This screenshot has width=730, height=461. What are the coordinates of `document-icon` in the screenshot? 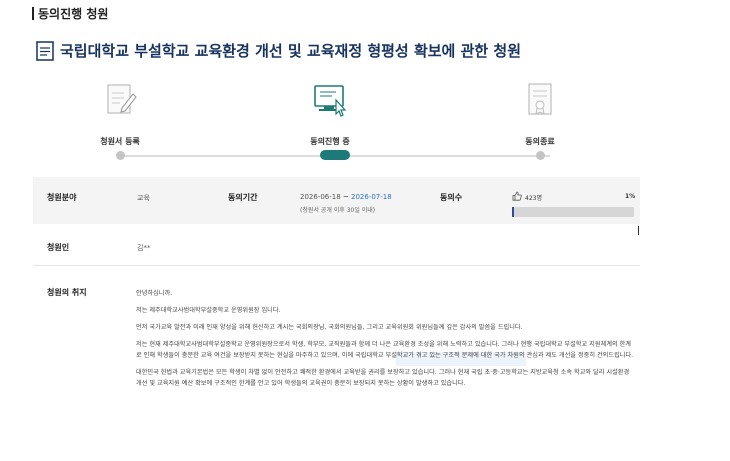 It's located at (45, 50).